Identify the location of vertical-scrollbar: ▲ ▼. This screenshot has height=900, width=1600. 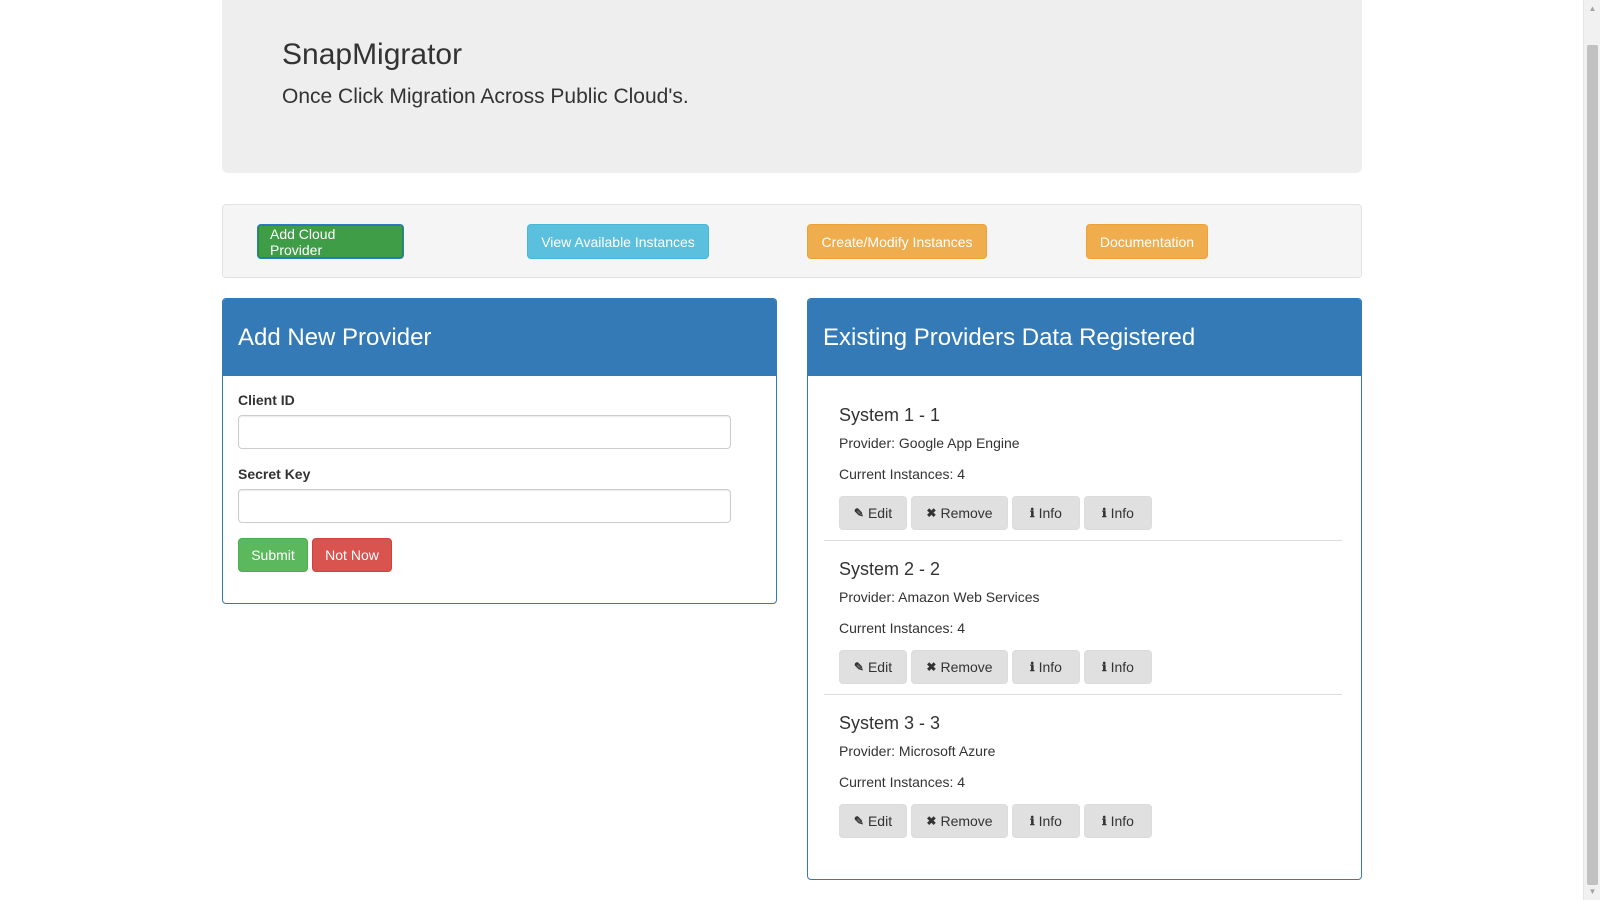
(1591, 450).